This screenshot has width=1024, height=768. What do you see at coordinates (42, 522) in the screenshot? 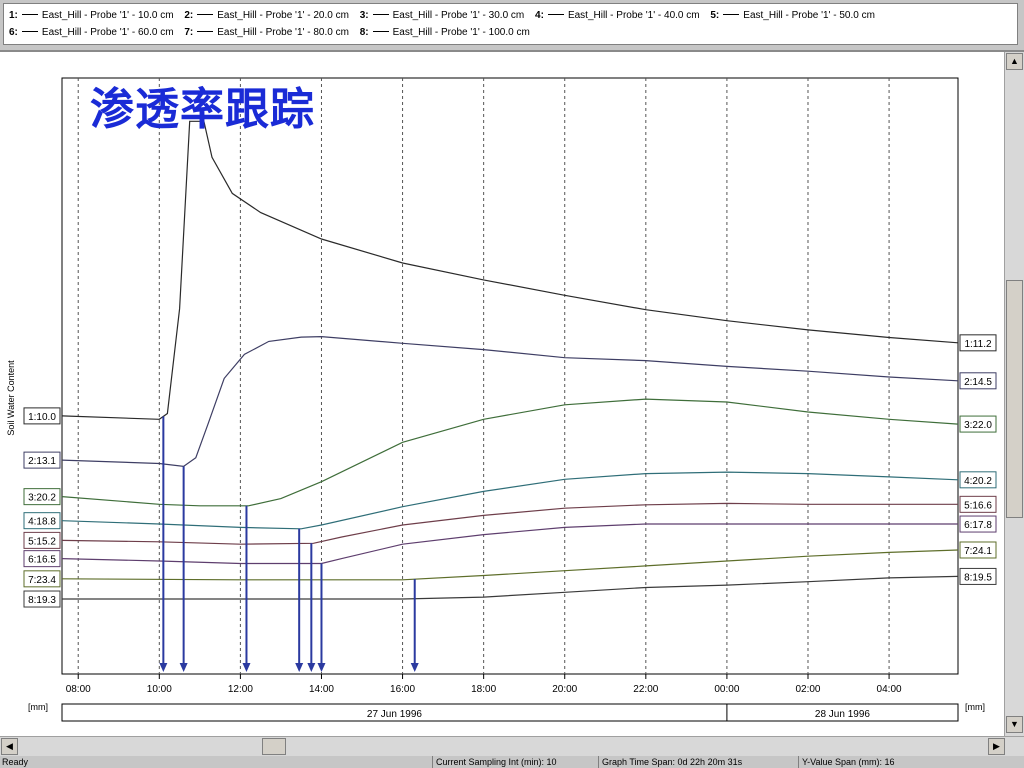
I see `series-4-start-label: 4:18.8` at bounding box center [42, 522].